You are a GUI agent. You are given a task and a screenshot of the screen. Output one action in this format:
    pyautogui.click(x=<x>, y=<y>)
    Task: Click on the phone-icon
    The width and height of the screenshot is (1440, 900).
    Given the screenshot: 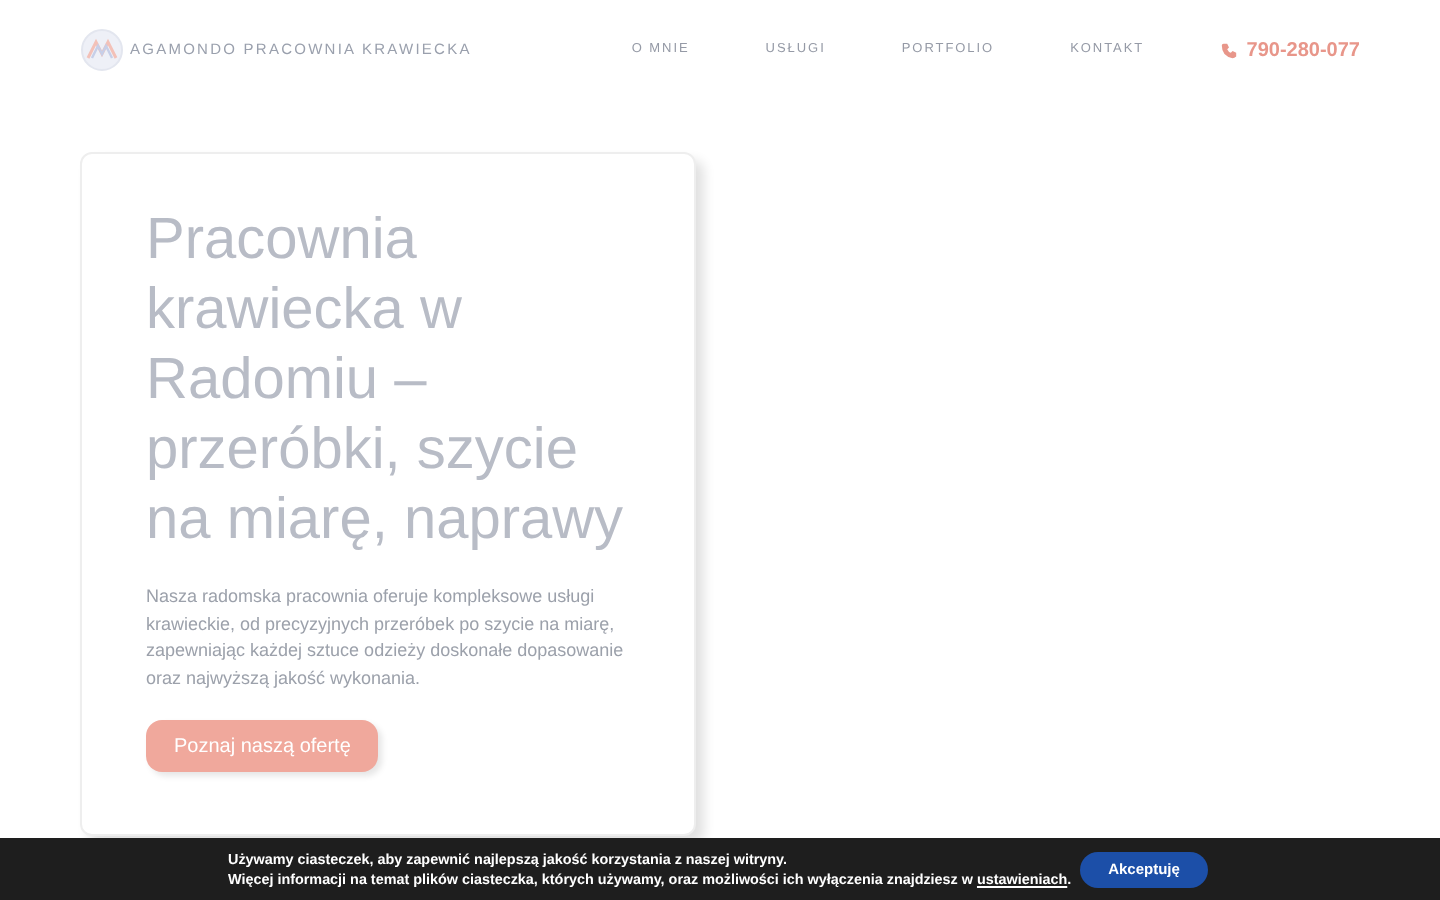 What is the action you would take?
    pyautogui.click(x=1229, y=50)
    